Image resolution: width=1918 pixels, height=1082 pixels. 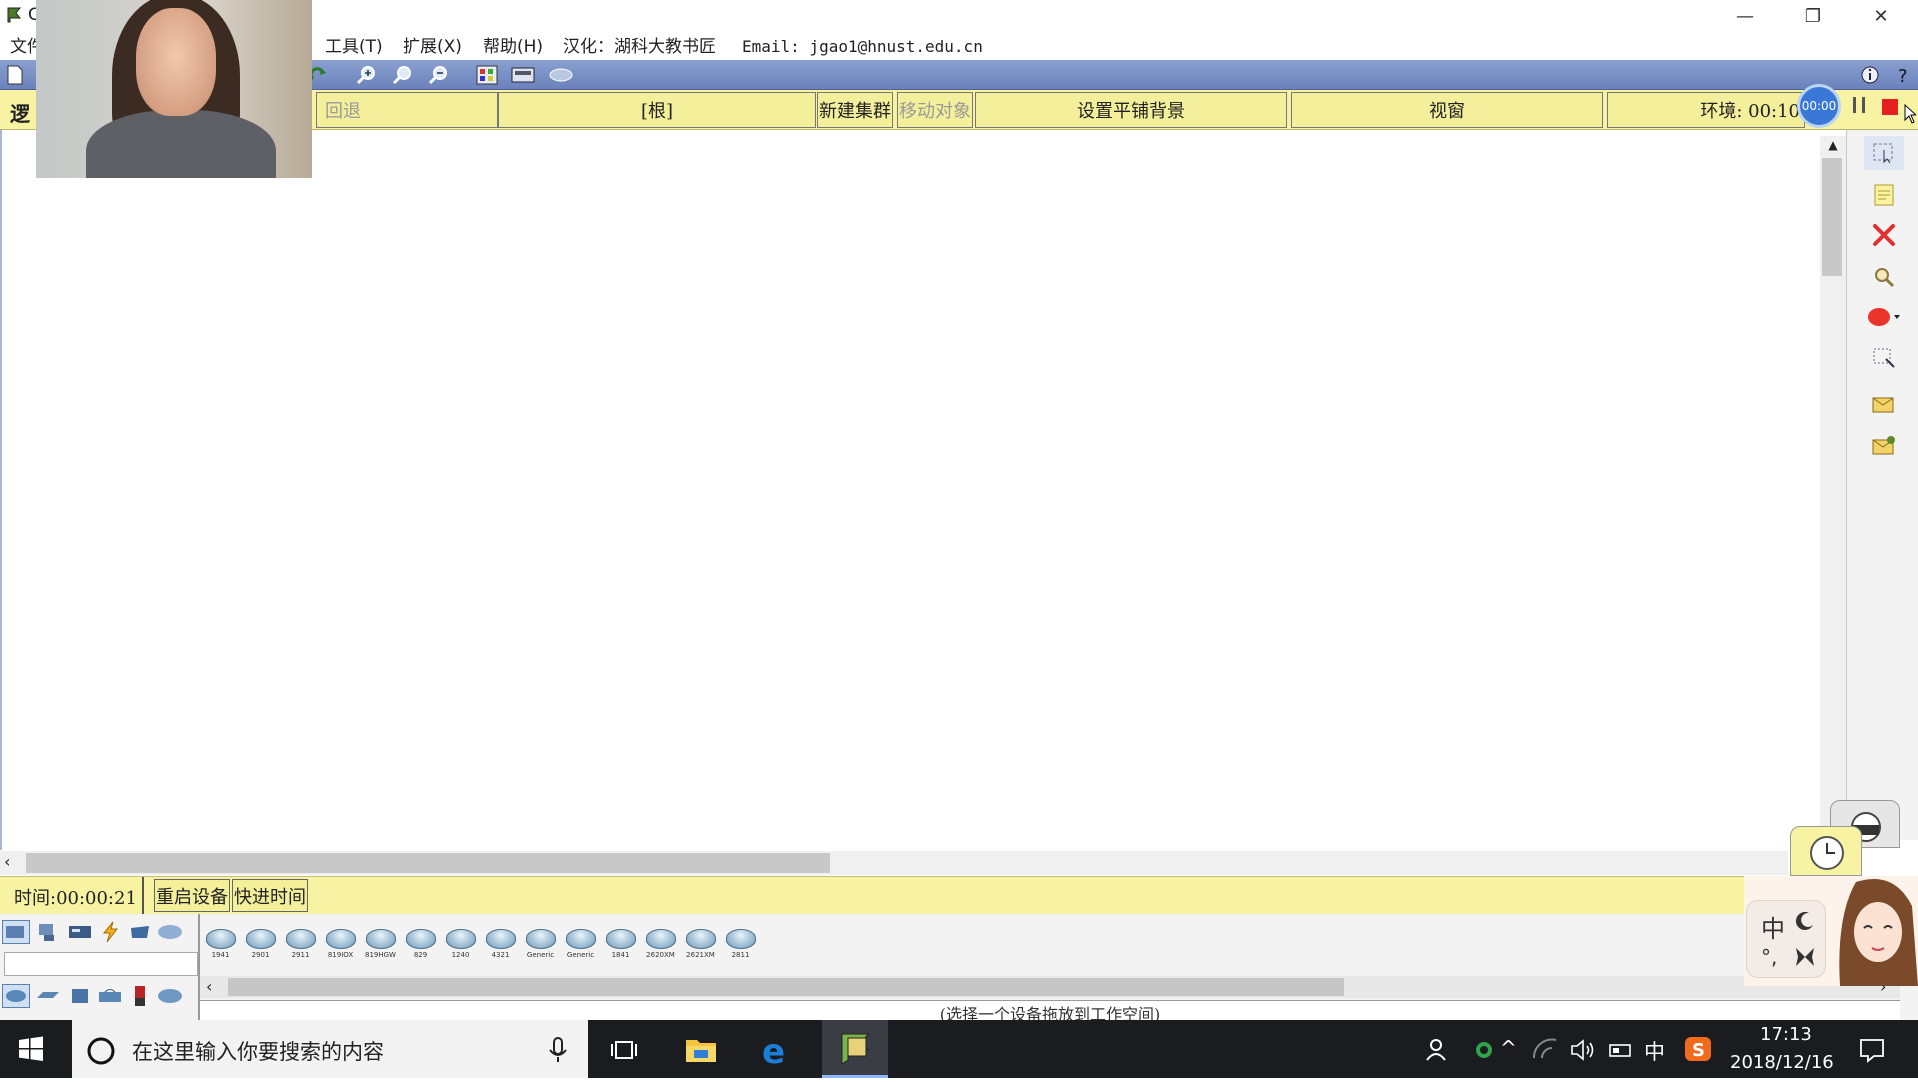 I want to click on device-scroll-left-icon: ‹, so click(x=209, y=986).